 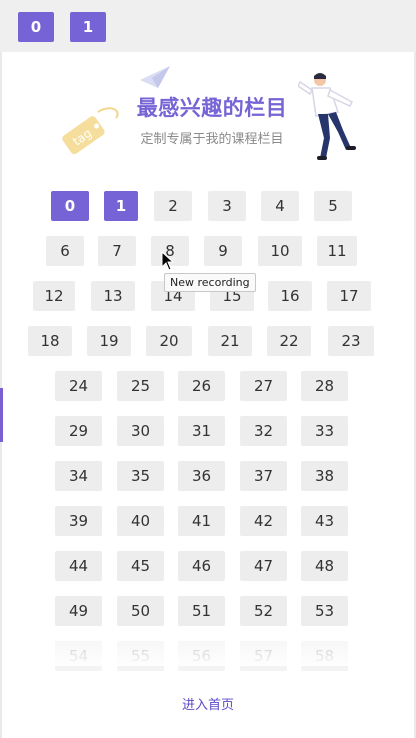 What do you see at coordinates (324, 521) in the screenshot?
I see `column-item-43: 43` at bounding box center [324, 521].